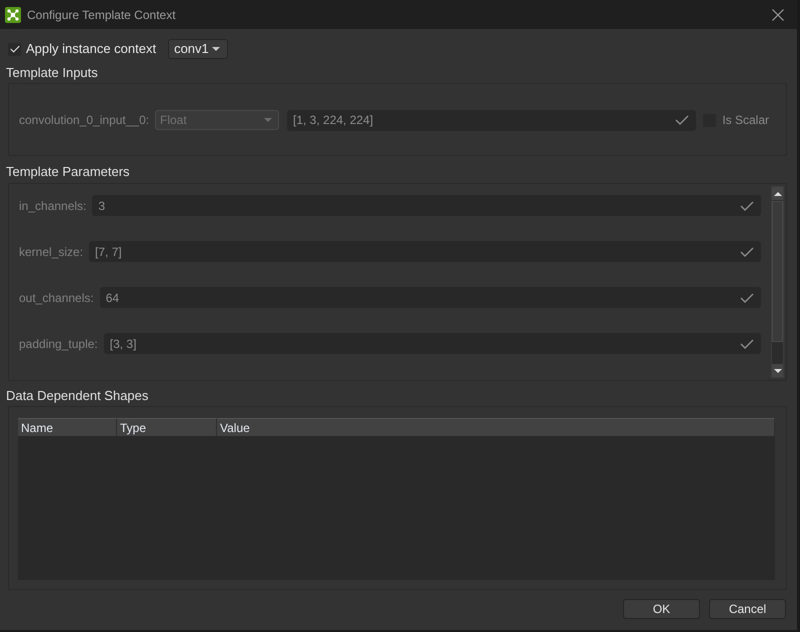 This screenshot has height=632, width=800. I want to click on input-label: convolution_0_input__0:, so click(84, 120).